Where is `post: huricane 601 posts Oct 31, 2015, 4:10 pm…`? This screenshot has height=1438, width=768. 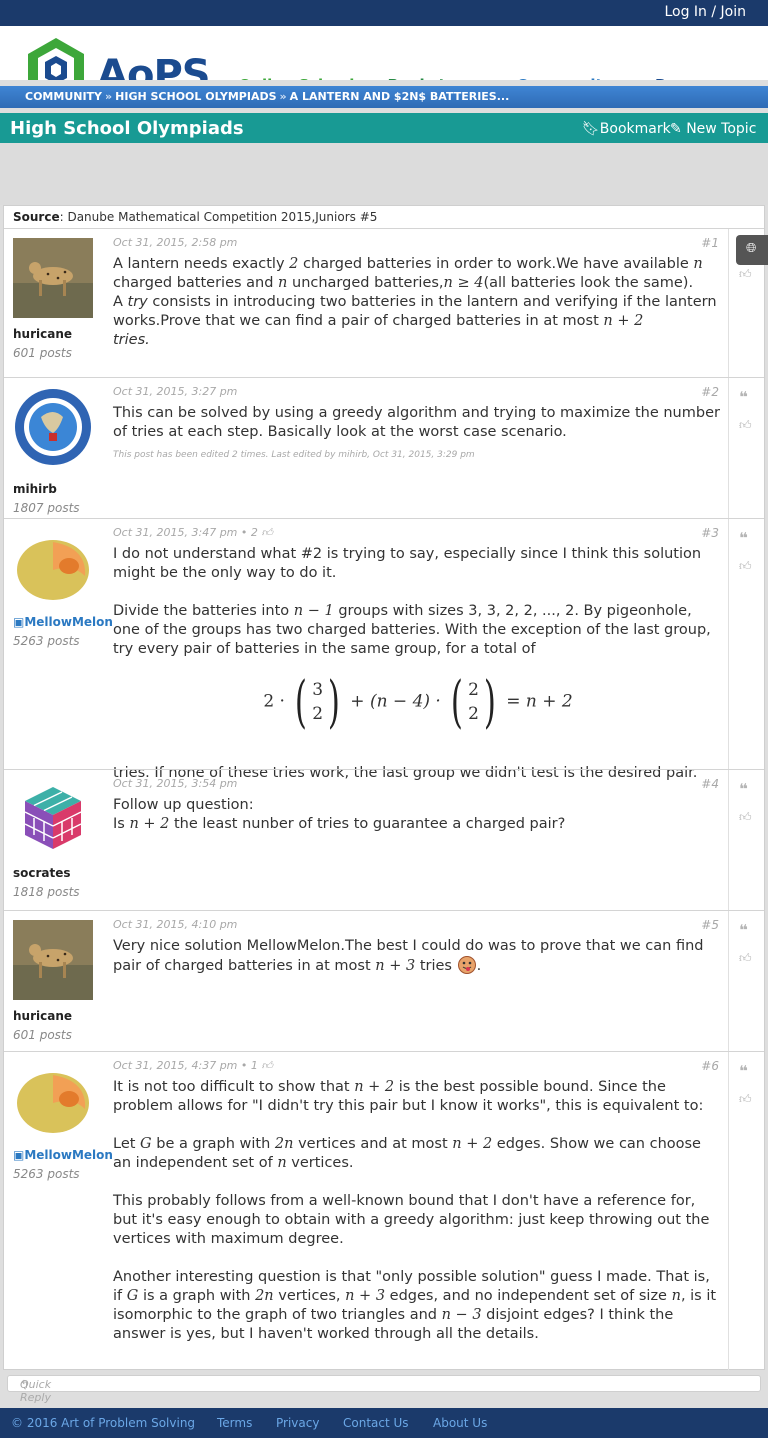 post: huricane 601 posts Oct 31, 2015, 4:10 pm… is located at coordinates (384, 980).